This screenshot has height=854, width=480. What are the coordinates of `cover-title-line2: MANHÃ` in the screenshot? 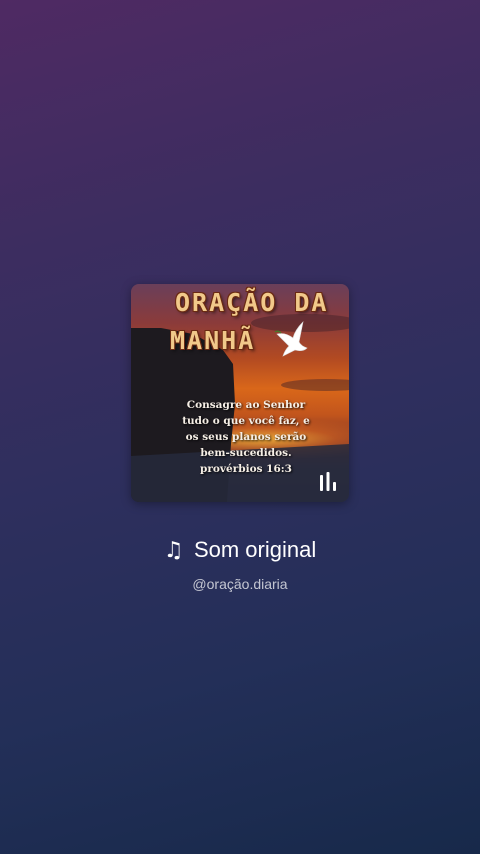 It's located at (213, 340).